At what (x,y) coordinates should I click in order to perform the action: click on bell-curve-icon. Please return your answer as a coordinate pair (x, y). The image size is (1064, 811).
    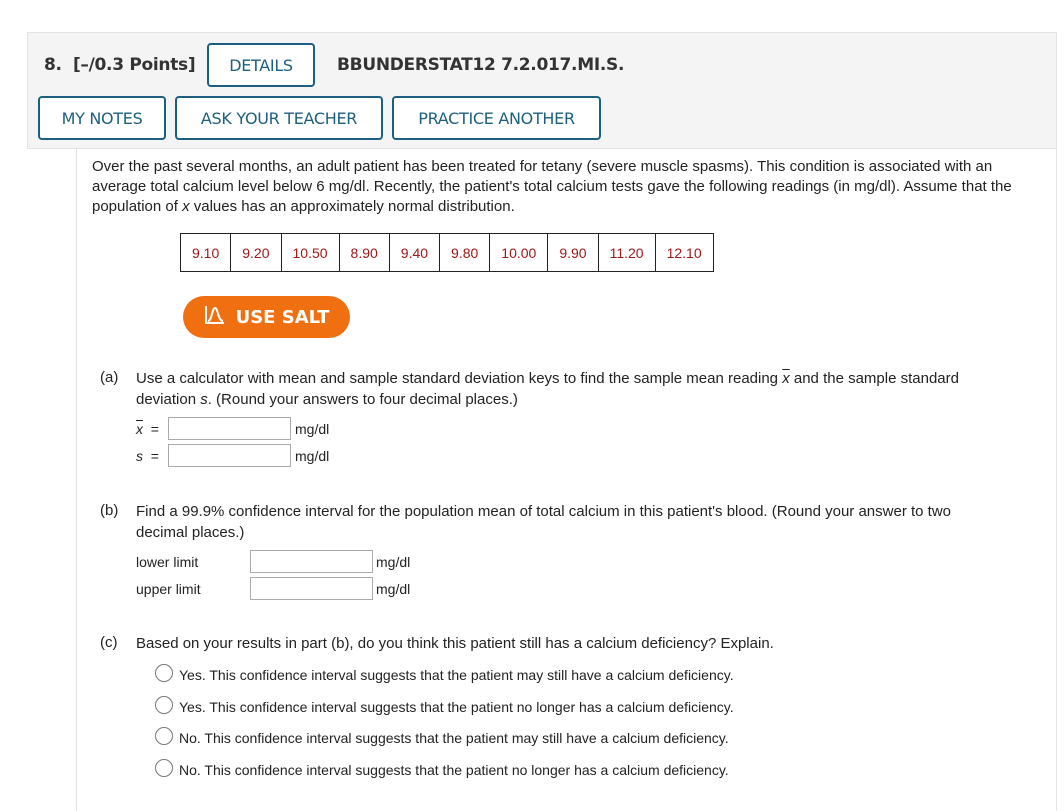
    Looking at the image, I should click on (215, 317).